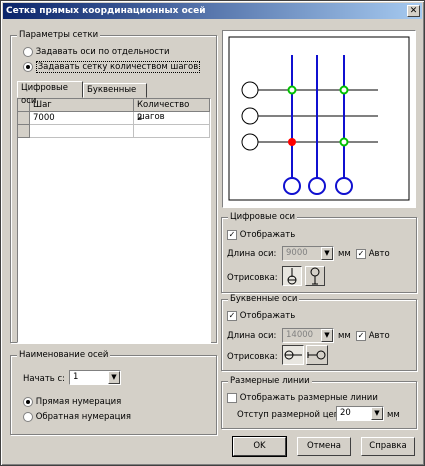 This screenshot has height=466, width=425. Describe the element at coordinates (28, 417) in the screenshot. I see `radio-reverse-numbering` at that location.